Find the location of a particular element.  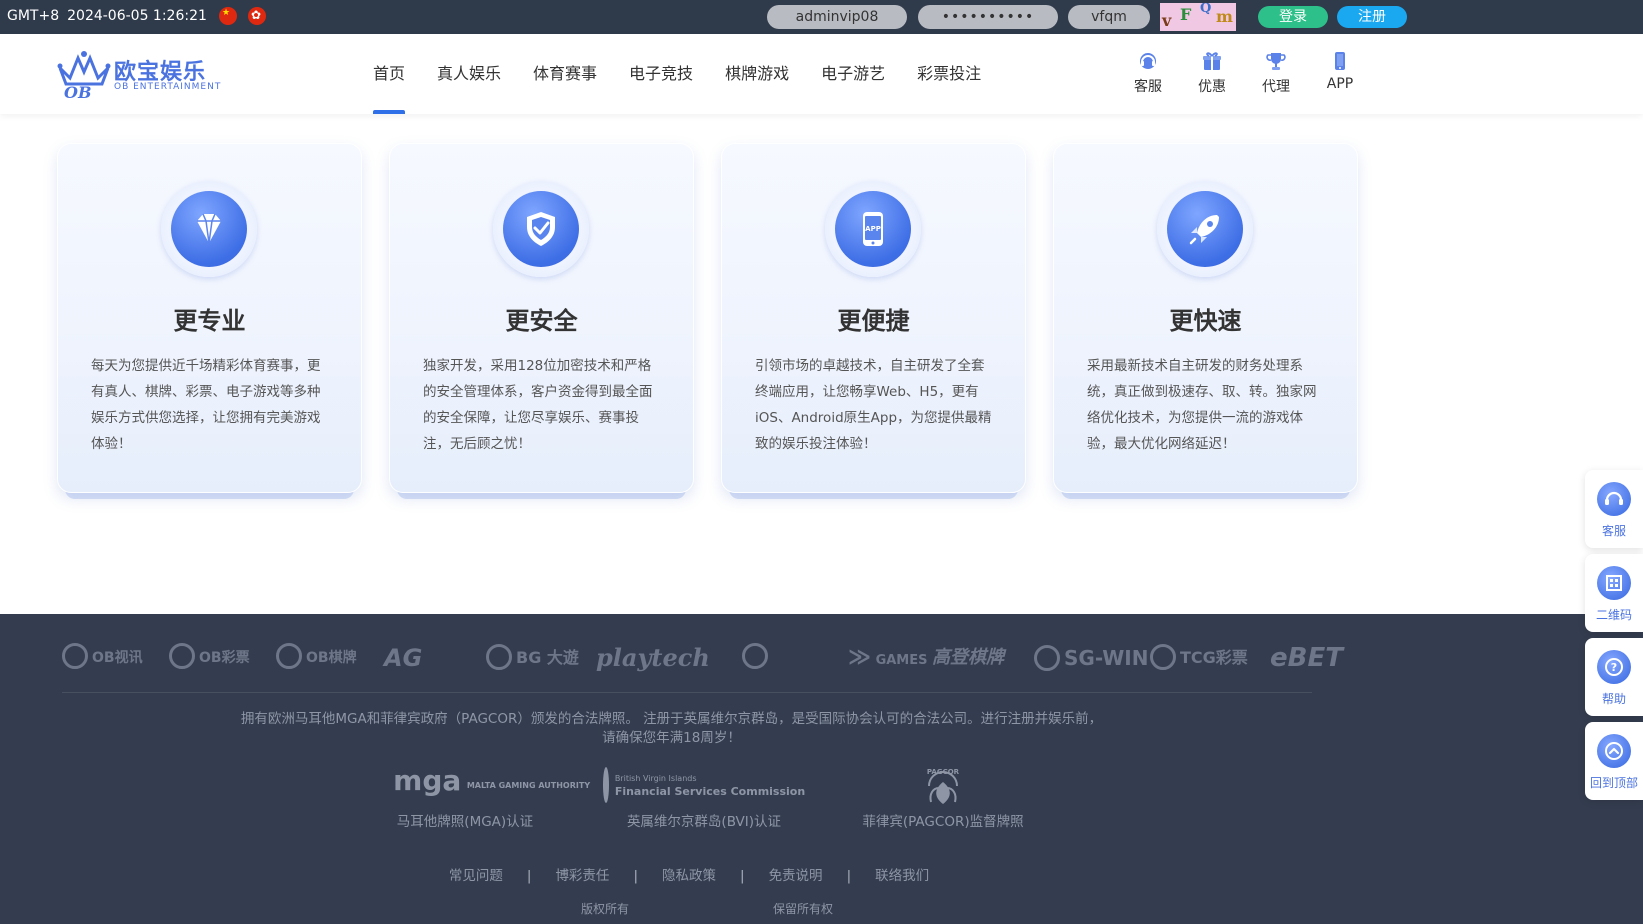

qr-code-icon is located at coordinates (1614, 583).